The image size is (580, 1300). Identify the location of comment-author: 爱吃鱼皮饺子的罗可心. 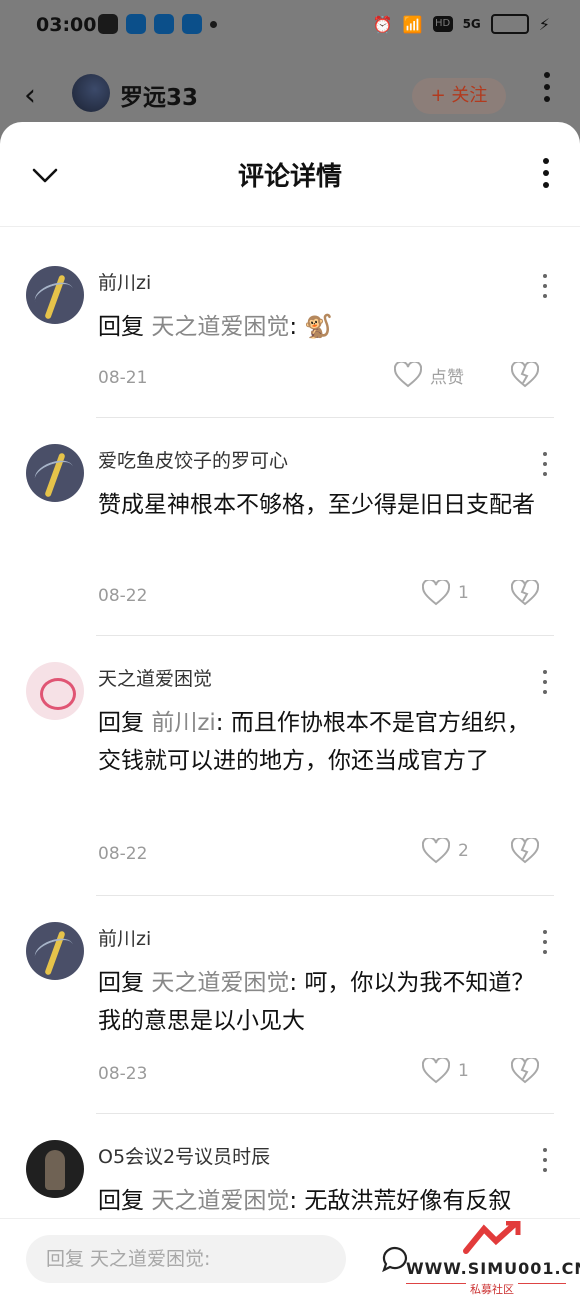
(193, 459).